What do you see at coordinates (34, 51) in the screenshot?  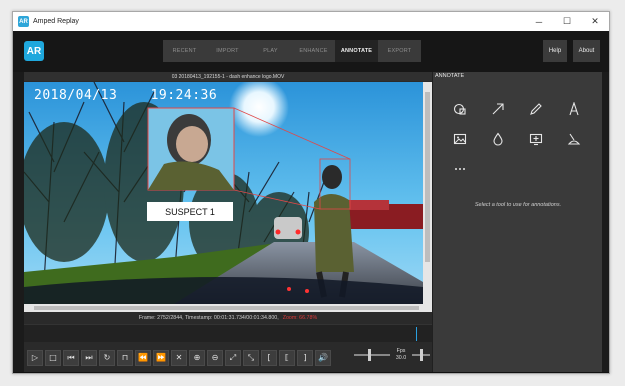 I see `app-logo: AR` at bounding box center [34, 51].